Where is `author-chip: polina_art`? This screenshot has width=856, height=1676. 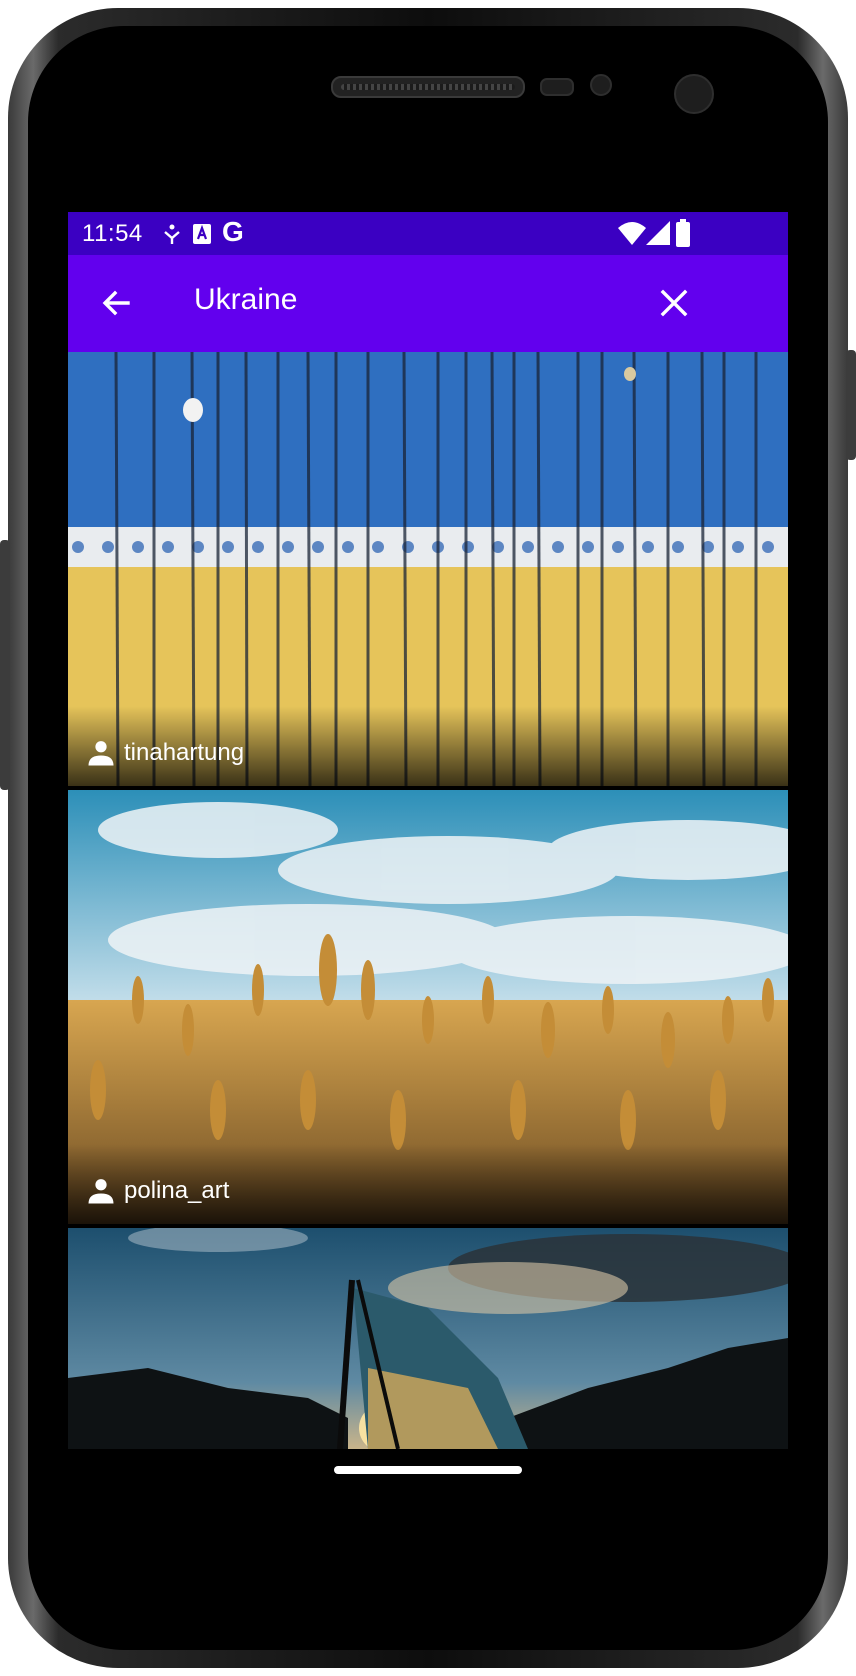
author-chip: polina_art is located at coordinates (157, 1191).